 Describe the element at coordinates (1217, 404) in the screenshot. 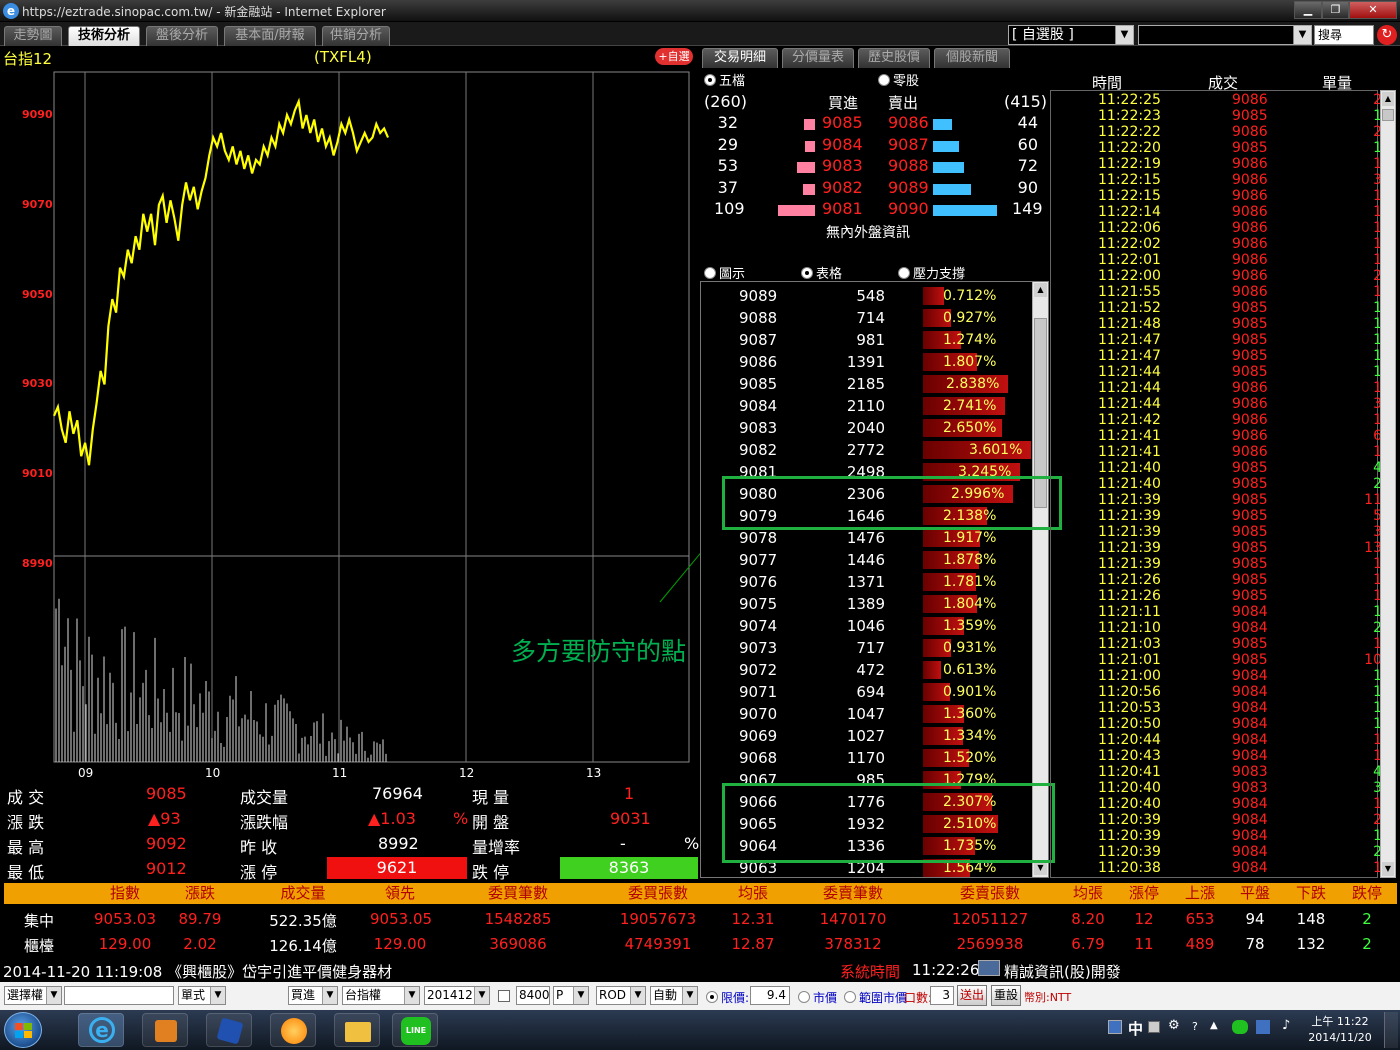

I see `trade-row: 11:21:44 9086 3` at that location.